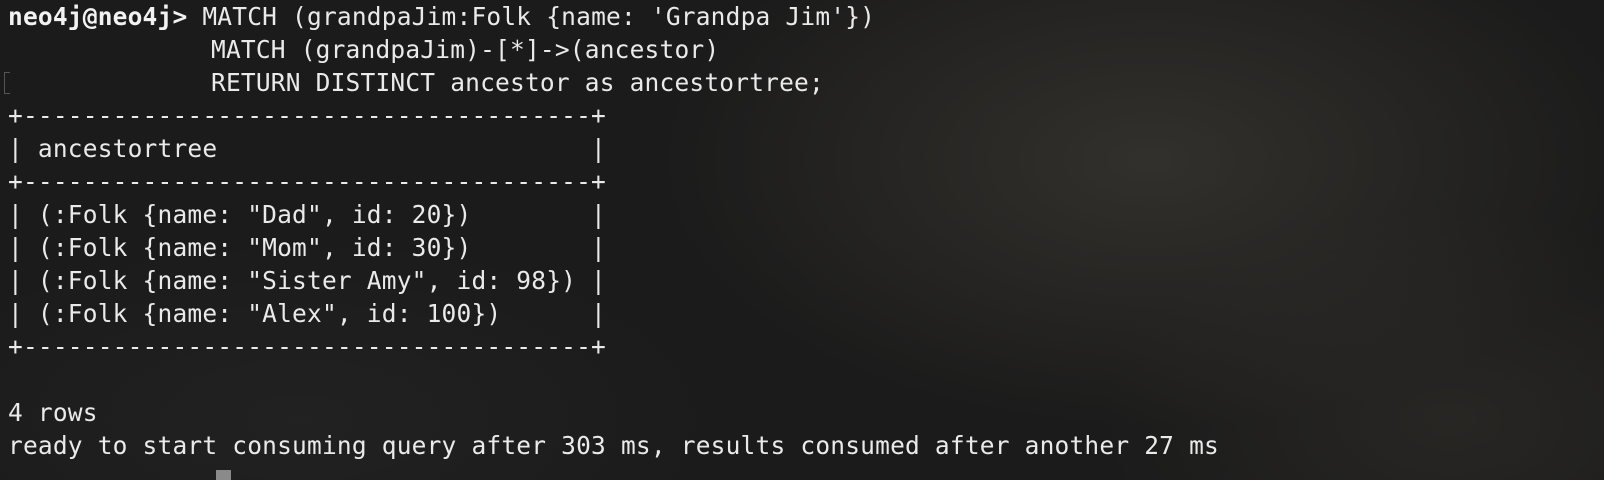 The height and width of the screenshot is (480, 1604). Describe the element at coordinates (307, 247) in the screenshot. I see `table-row: | (:Folk {name: "Mom", id: 30}) |` at that location.